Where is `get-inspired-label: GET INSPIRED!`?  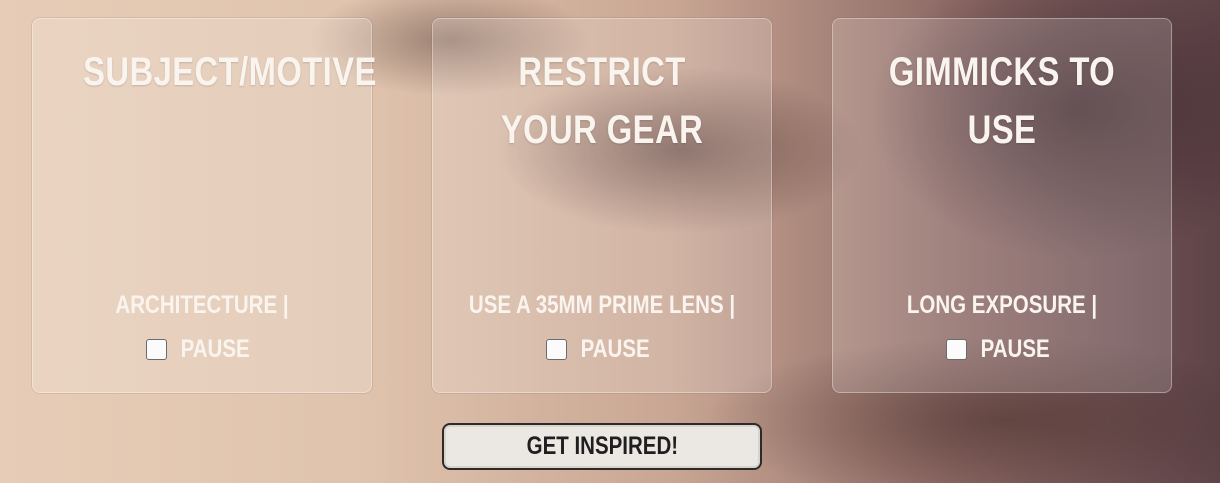 get-inspired-label: GET INSPIRED! is located at coordinates (602, 446).